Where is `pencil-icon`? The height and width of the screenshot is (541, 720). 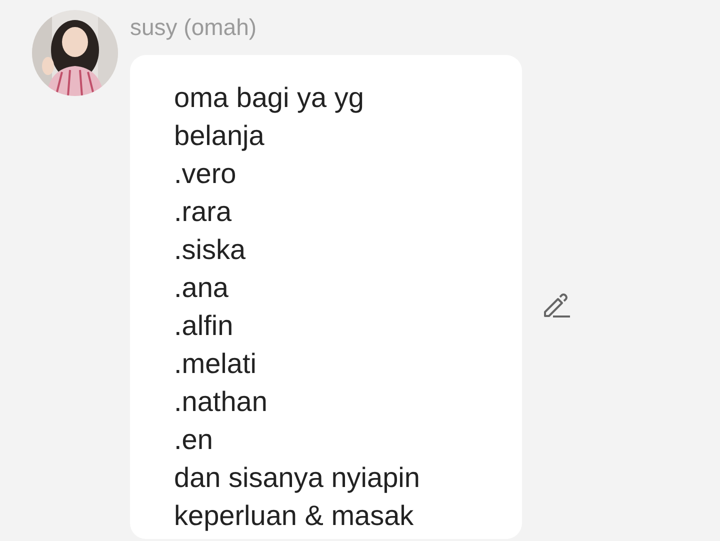
pencil-icon is located at coordinates (556, 305).